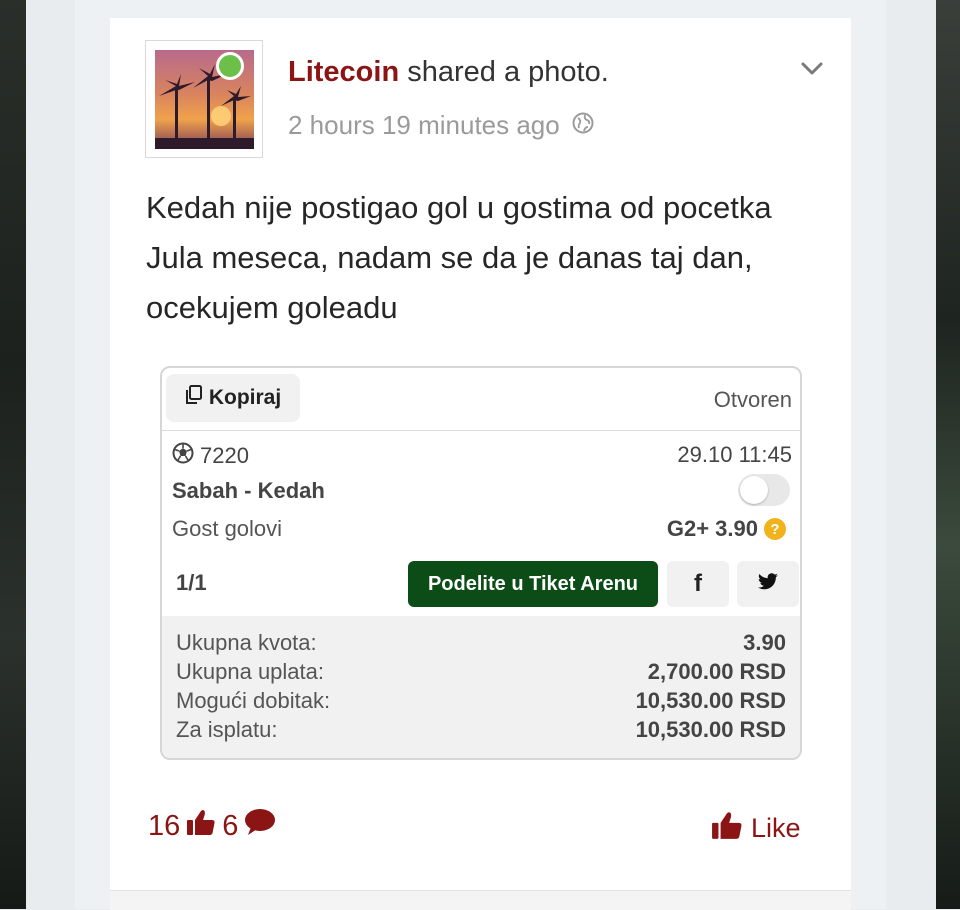 The image size is (960, 910). What do you see at coordinates (481, 731) in the screenshot?
I see `summary-row: Za isplatu: 10,530.00 RSD` at bounding box center [481, 731].